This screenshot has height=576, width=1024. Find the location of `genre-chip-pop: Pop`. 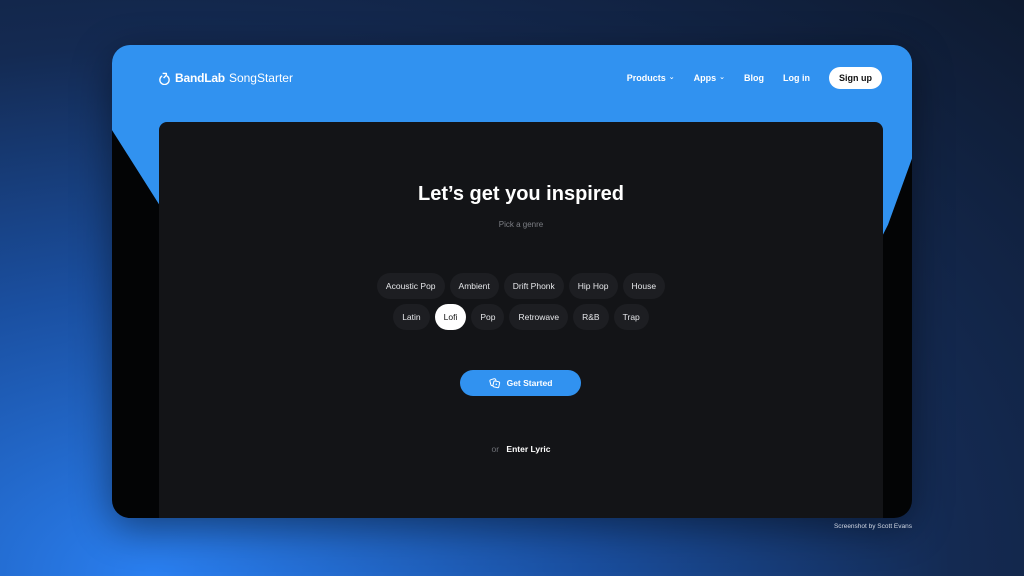

genre-chip-pop: Pop is located at coordinates (488, 317).